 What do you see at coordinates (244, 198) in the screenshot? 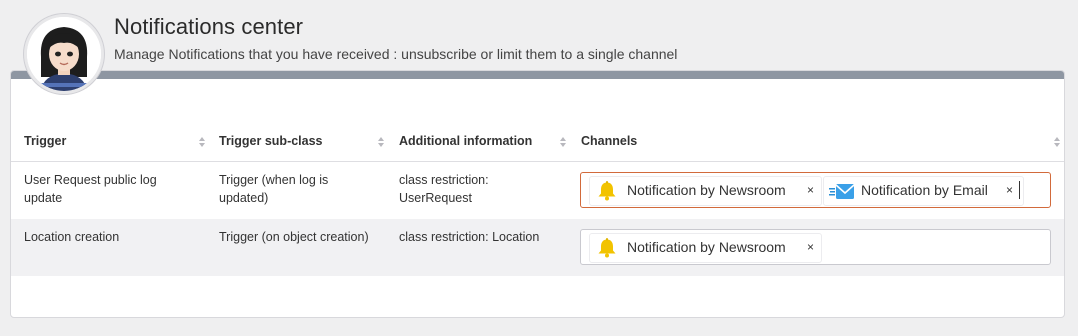
I see `subclass-text: updated)` at bounding box center [244, 198].